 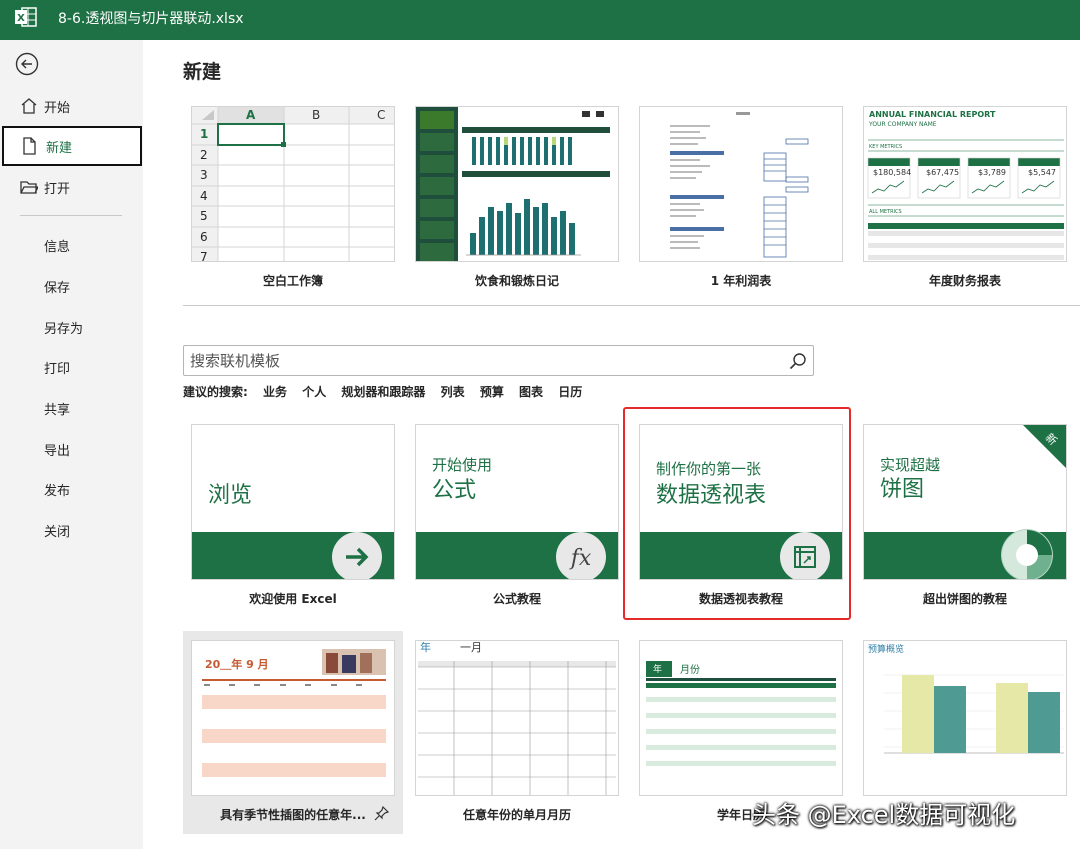 What do you see at coordinates (737, 513) in the screenshot?
I see `pivot-tutorial-highlight` at bounding box center [737, 513].